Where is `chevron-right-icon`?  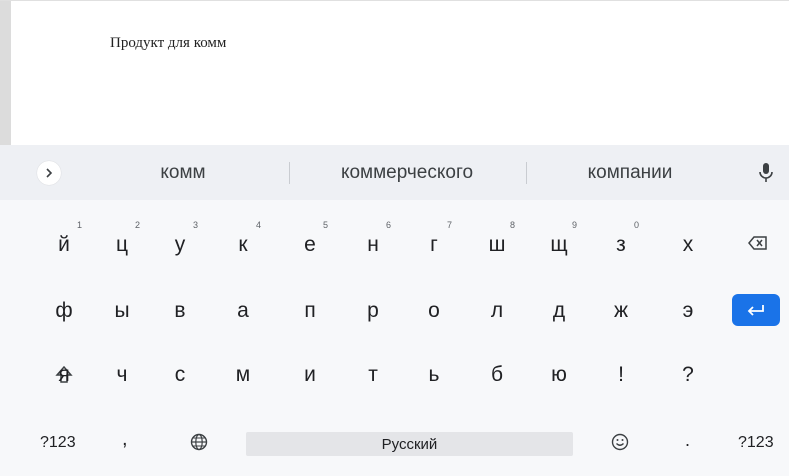 chevron-right-icon is located at coordinates (49, 173).